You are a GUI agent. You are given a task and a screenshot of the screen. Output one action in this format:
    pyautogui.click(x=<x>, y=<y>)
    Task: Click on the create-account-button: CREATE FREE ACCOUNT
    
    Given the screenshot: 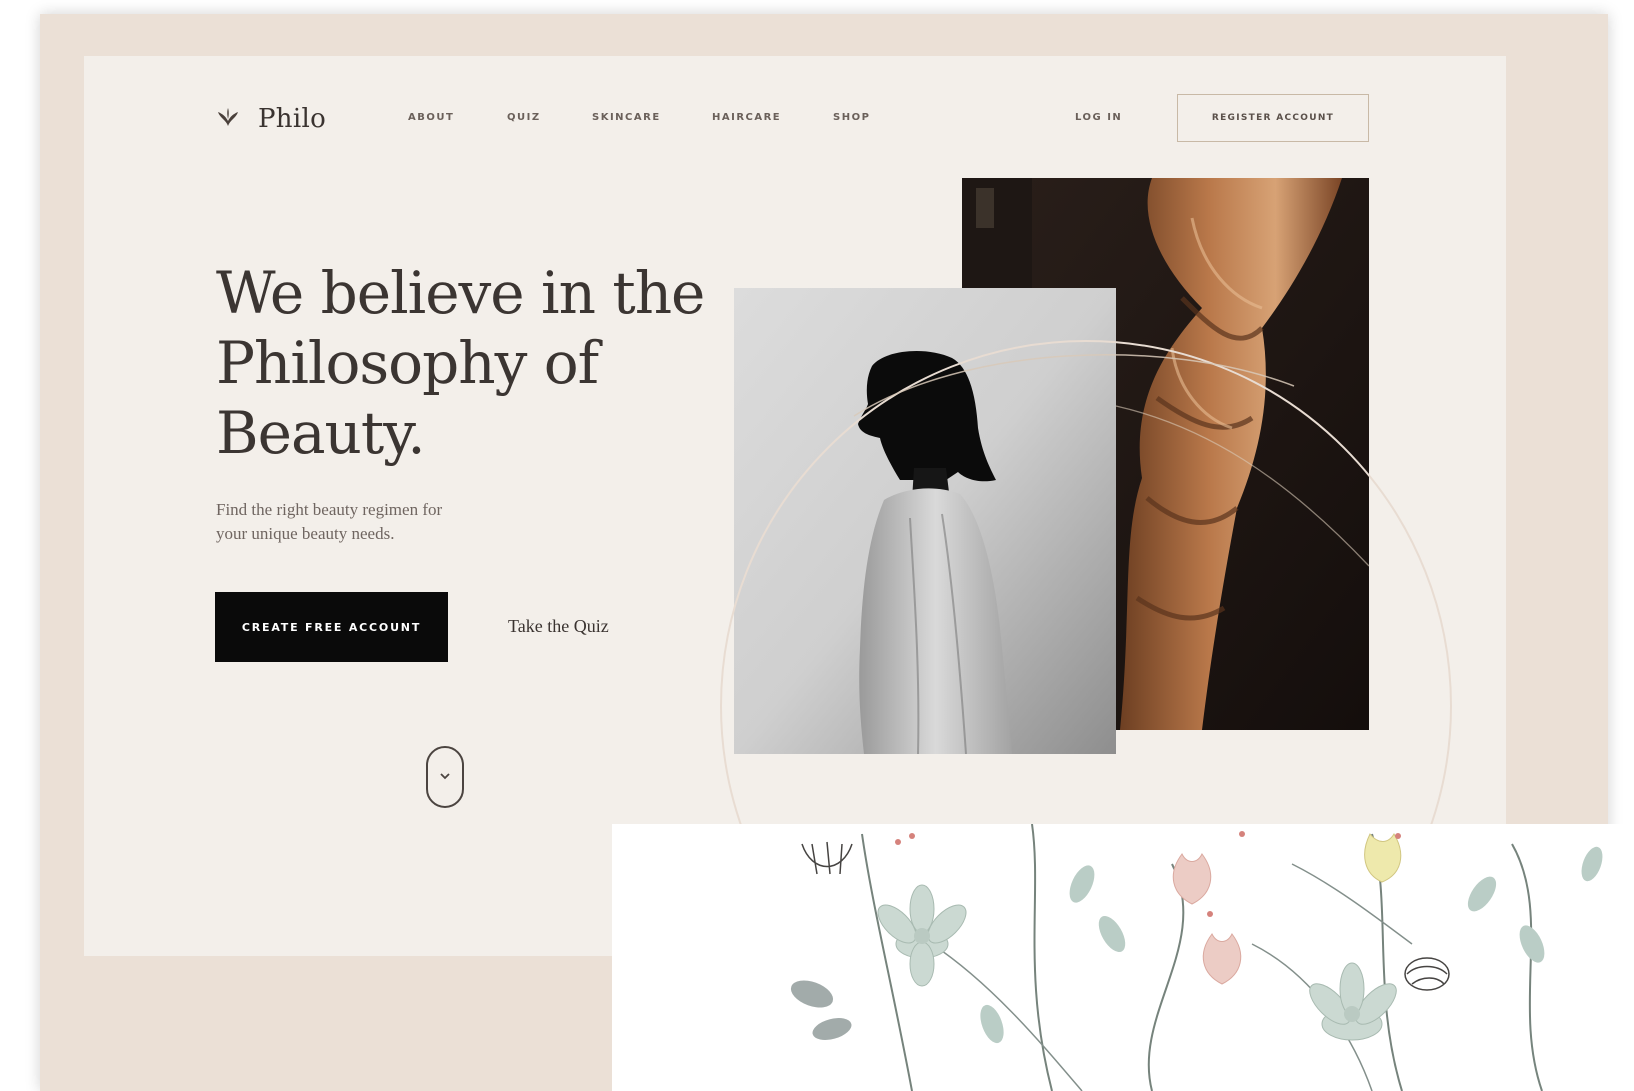 What is the action you would take?
    pyautogui.click(x=331, y=627)
    